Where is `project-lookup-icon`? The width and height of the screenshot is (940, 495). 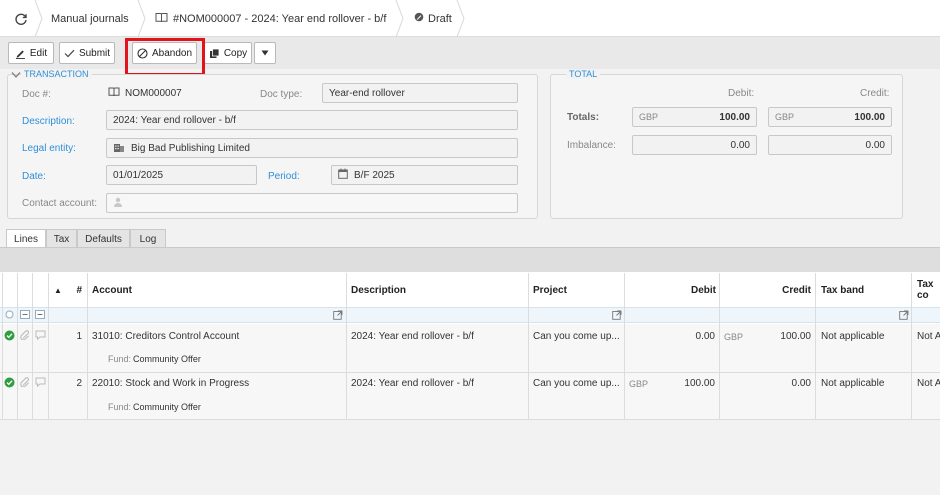 project-lookup-icon is located at coordinates (617, 316).